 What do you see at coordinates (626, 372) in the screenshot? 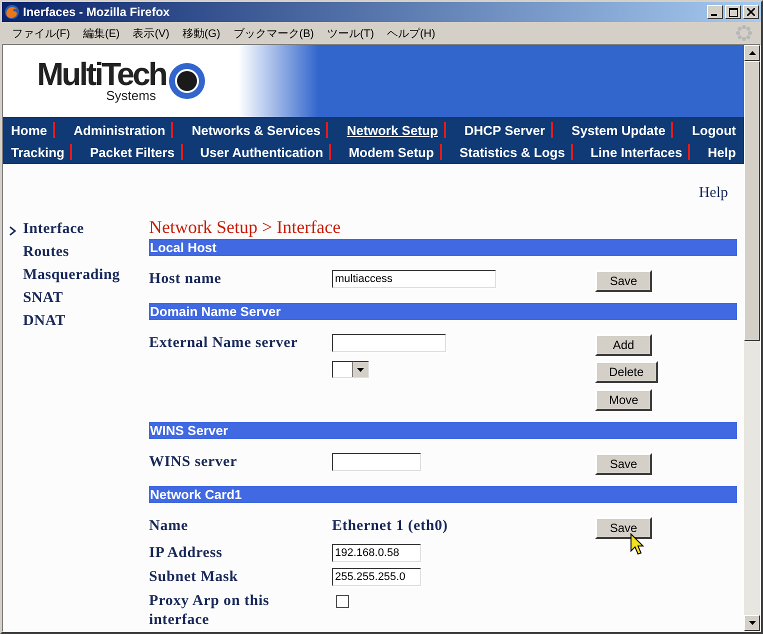
I see `form-button: Delete` at bounding box center [626, 372].